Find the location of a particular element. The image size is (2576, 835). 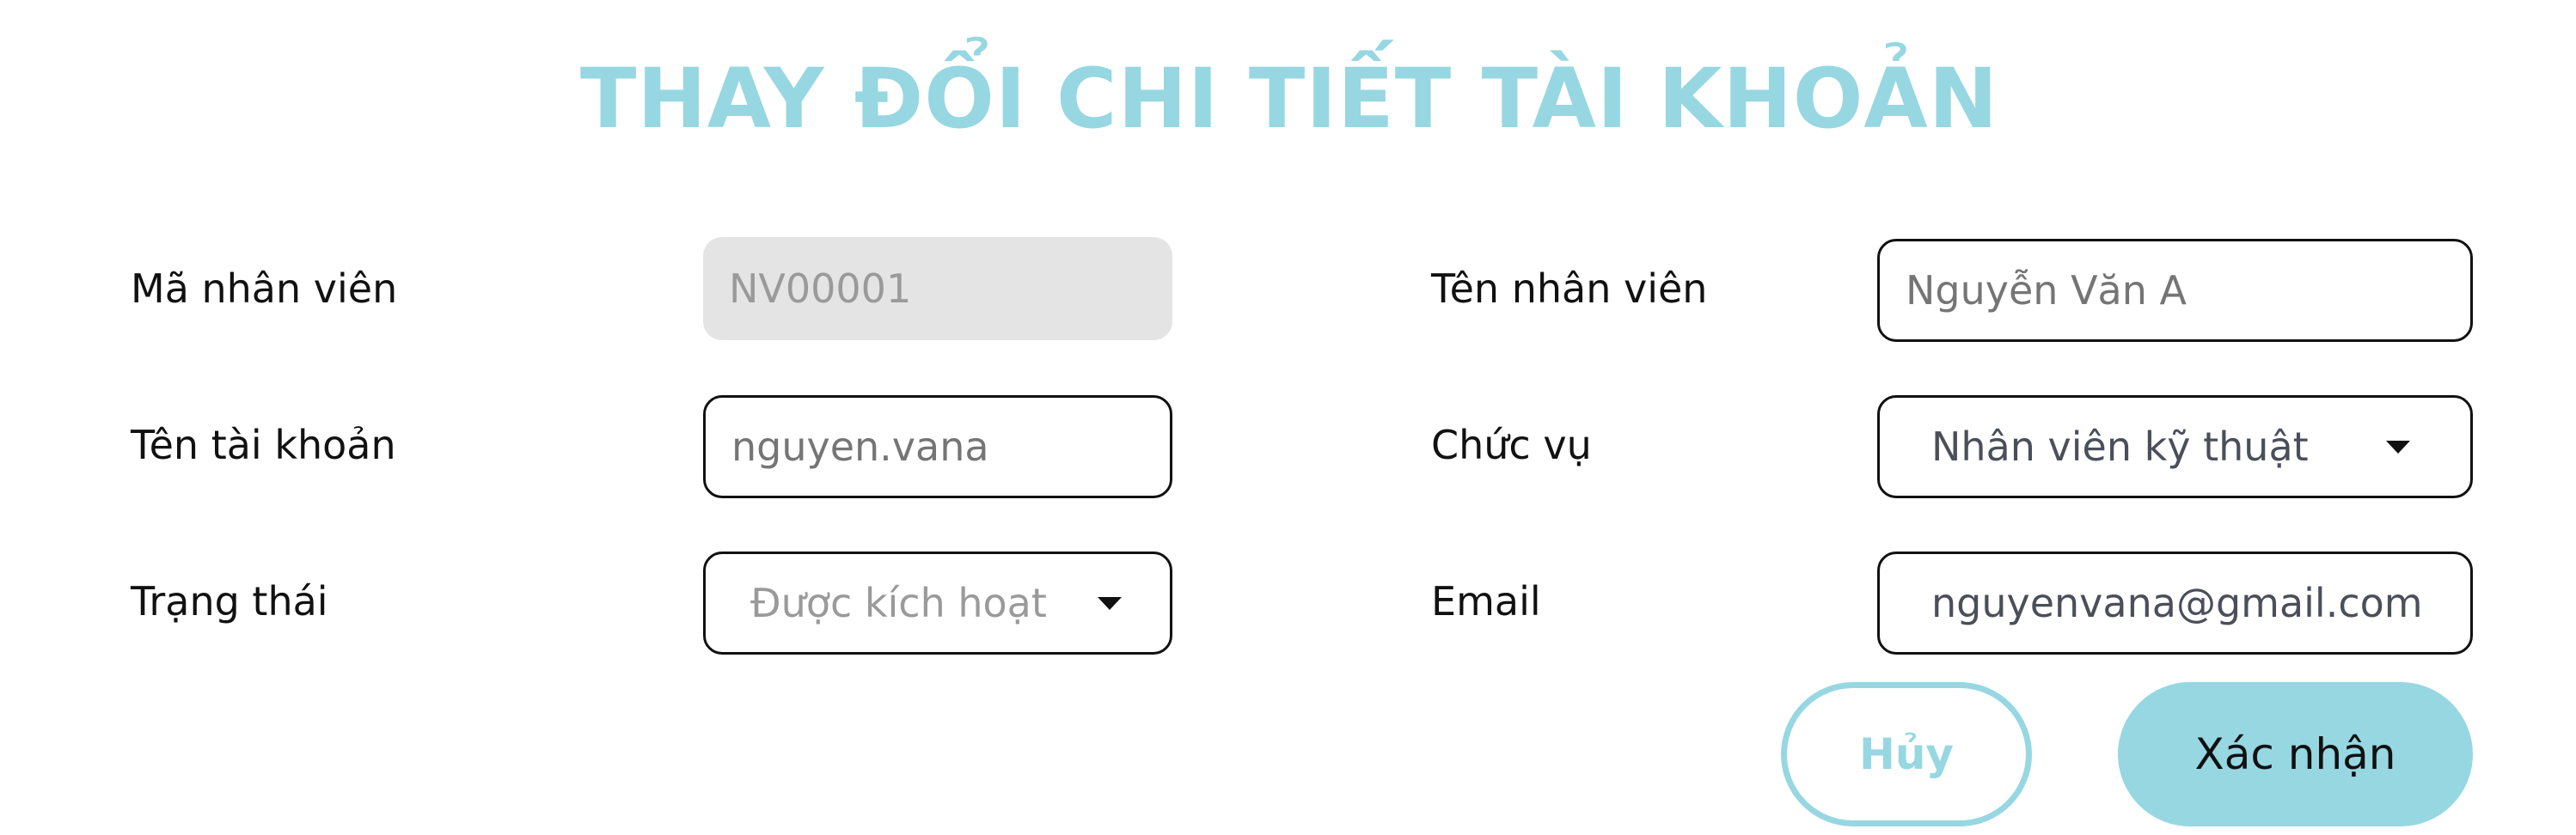

username-label: Tên tài khoản is located at coordinates (263, 445).